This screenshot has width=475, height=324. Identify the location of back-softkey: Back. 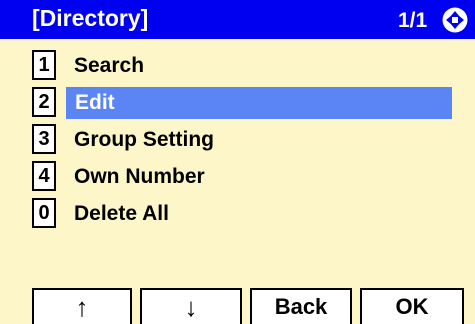
(301, 306).